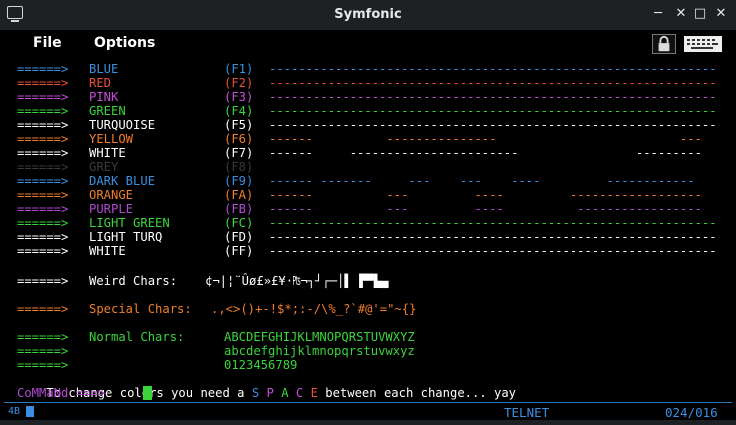 This screenshot has height=425, width=736. I want to click on color-row-line: ------ --- ---- -----------------, so click(485, 209).